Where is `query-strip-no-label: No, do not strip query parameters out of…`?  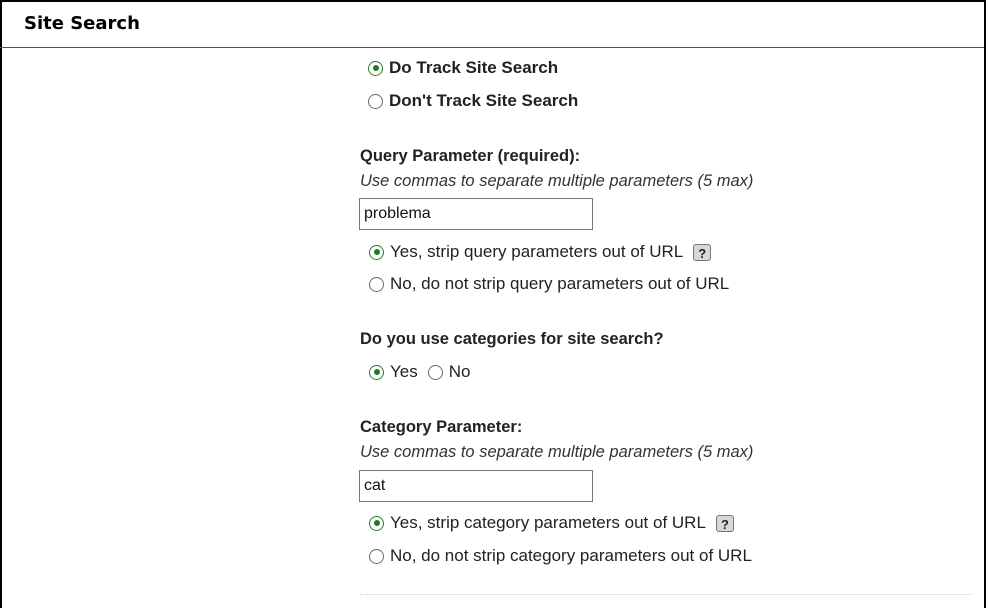
query-strip-no-label: No, do not strip query parameters out of… is located at coordinates (560, 283).